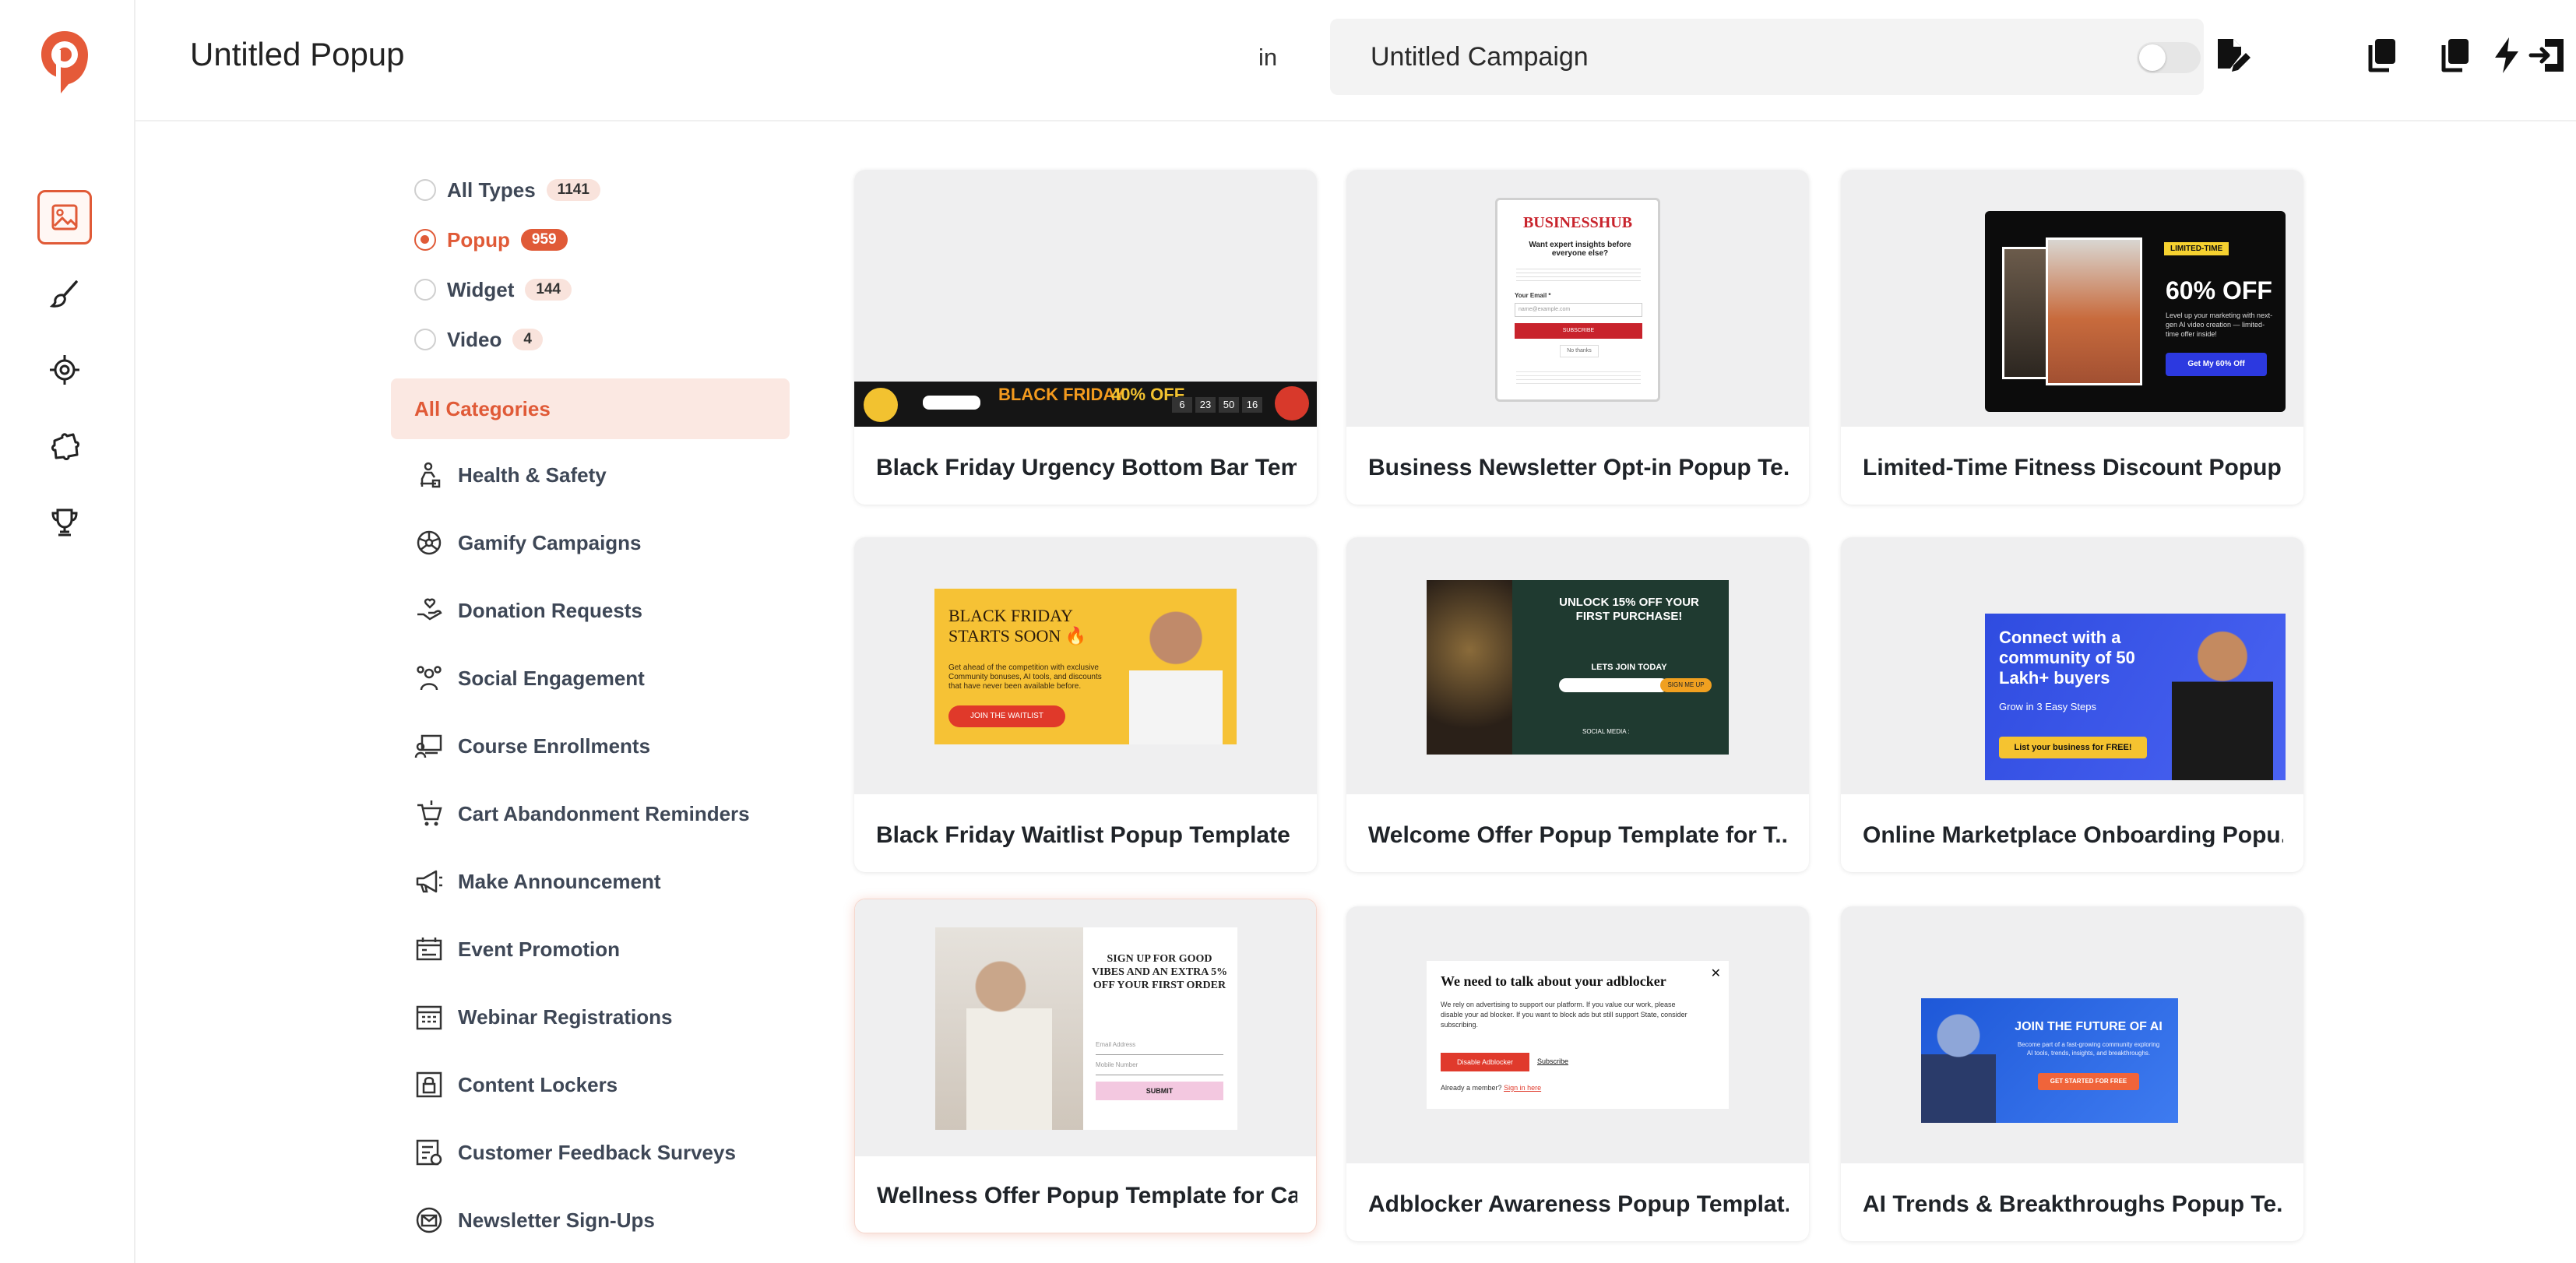  I want to click on category-label: Cart Abandonment Reminders, so click(604, 813).